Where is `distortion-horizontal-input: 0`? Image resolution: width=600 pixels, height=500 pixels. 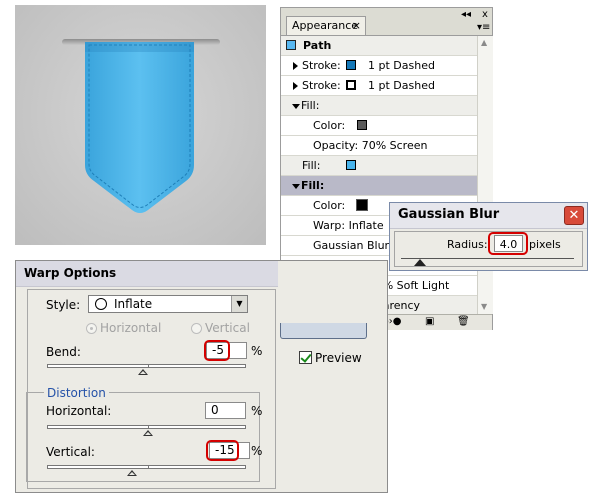
distortion-horizontal-input: 0 is located at coordinates (225, 410).